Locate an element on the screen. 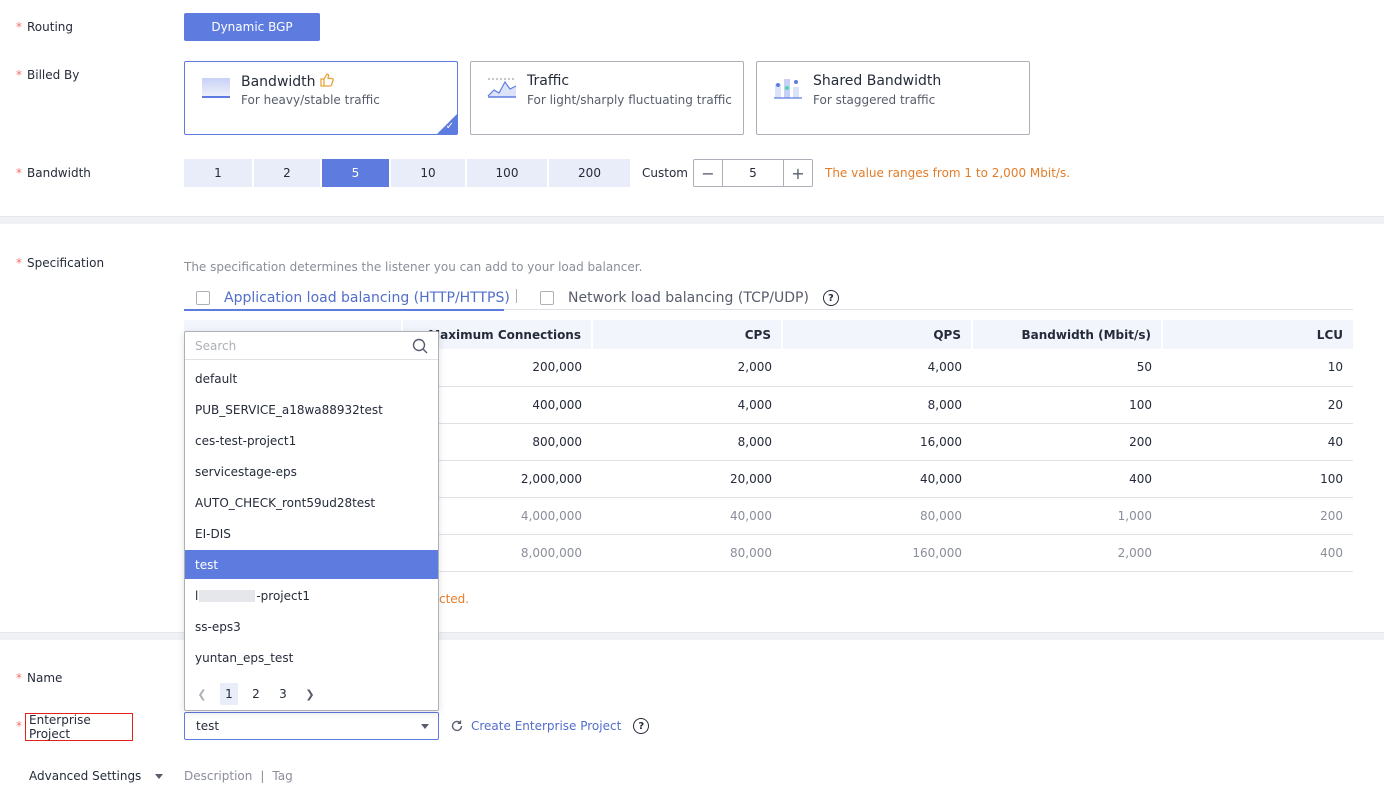 The width and height of the screenshot is (1384, 802). page-2: 2 is located at coordinates (256, 694).